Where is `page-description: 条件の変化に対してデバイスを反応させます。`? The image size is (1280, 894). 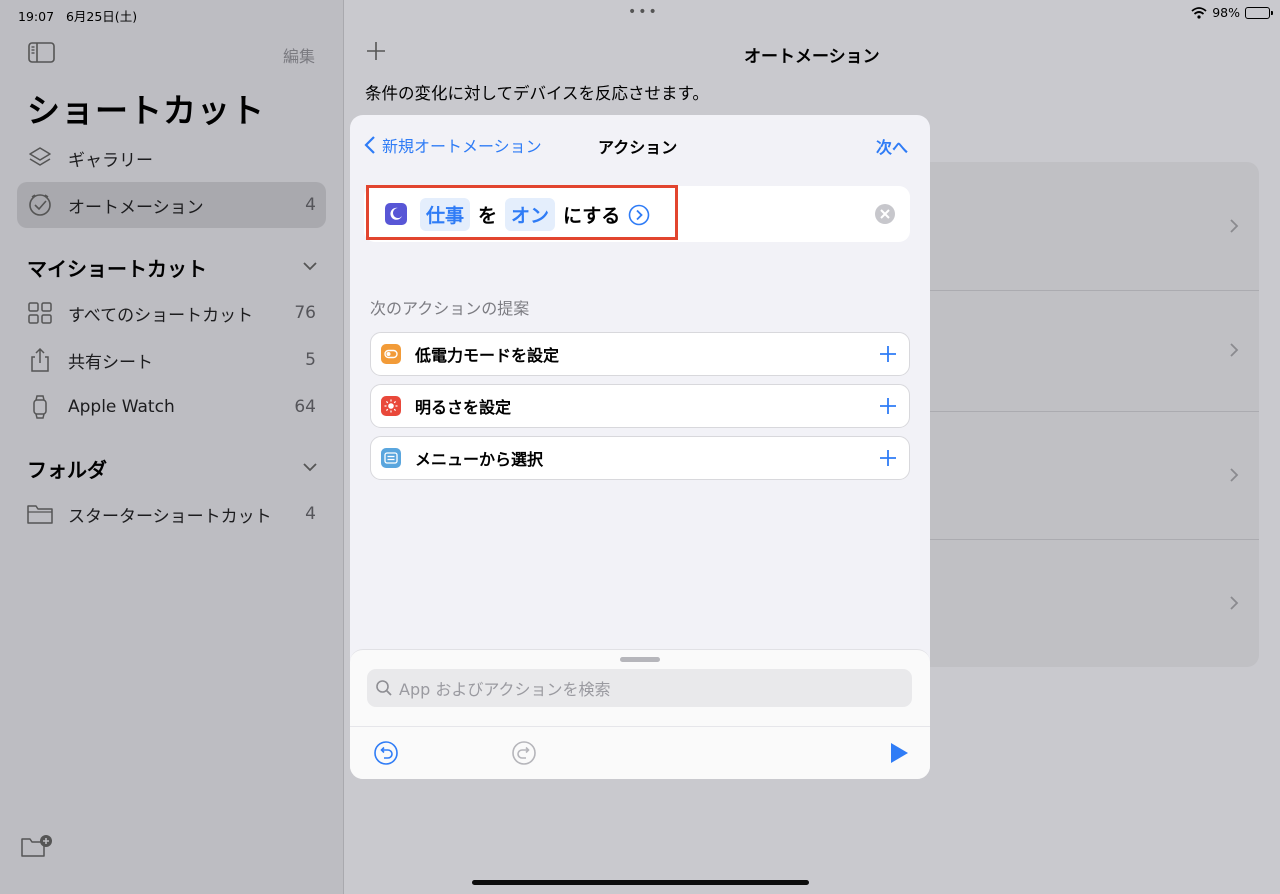
page-description: 条件の変化に対してデバイスを反応させます。 is located at coordinates (537, 93).